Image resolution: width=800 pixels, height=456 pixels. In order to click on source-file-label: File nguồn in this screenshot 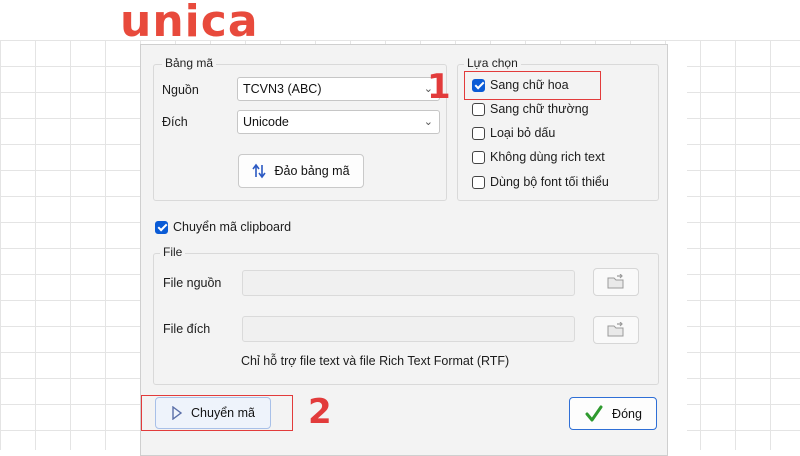, I will do `click(192, 283)`.